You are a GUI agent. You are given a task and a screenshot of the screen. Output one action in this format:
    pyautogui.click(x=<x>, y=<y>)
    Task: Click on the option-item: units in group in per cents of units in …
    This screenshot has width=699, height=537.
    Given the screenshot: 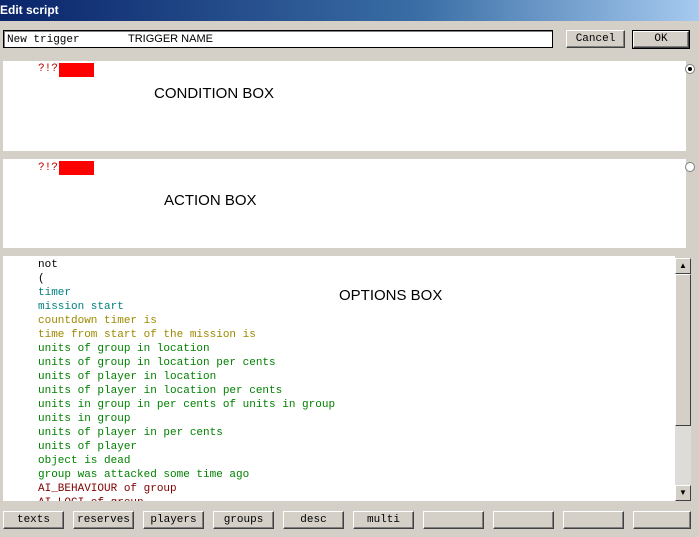 What is the action you would take?
    pyautogui.click(x=186, y=405)
    